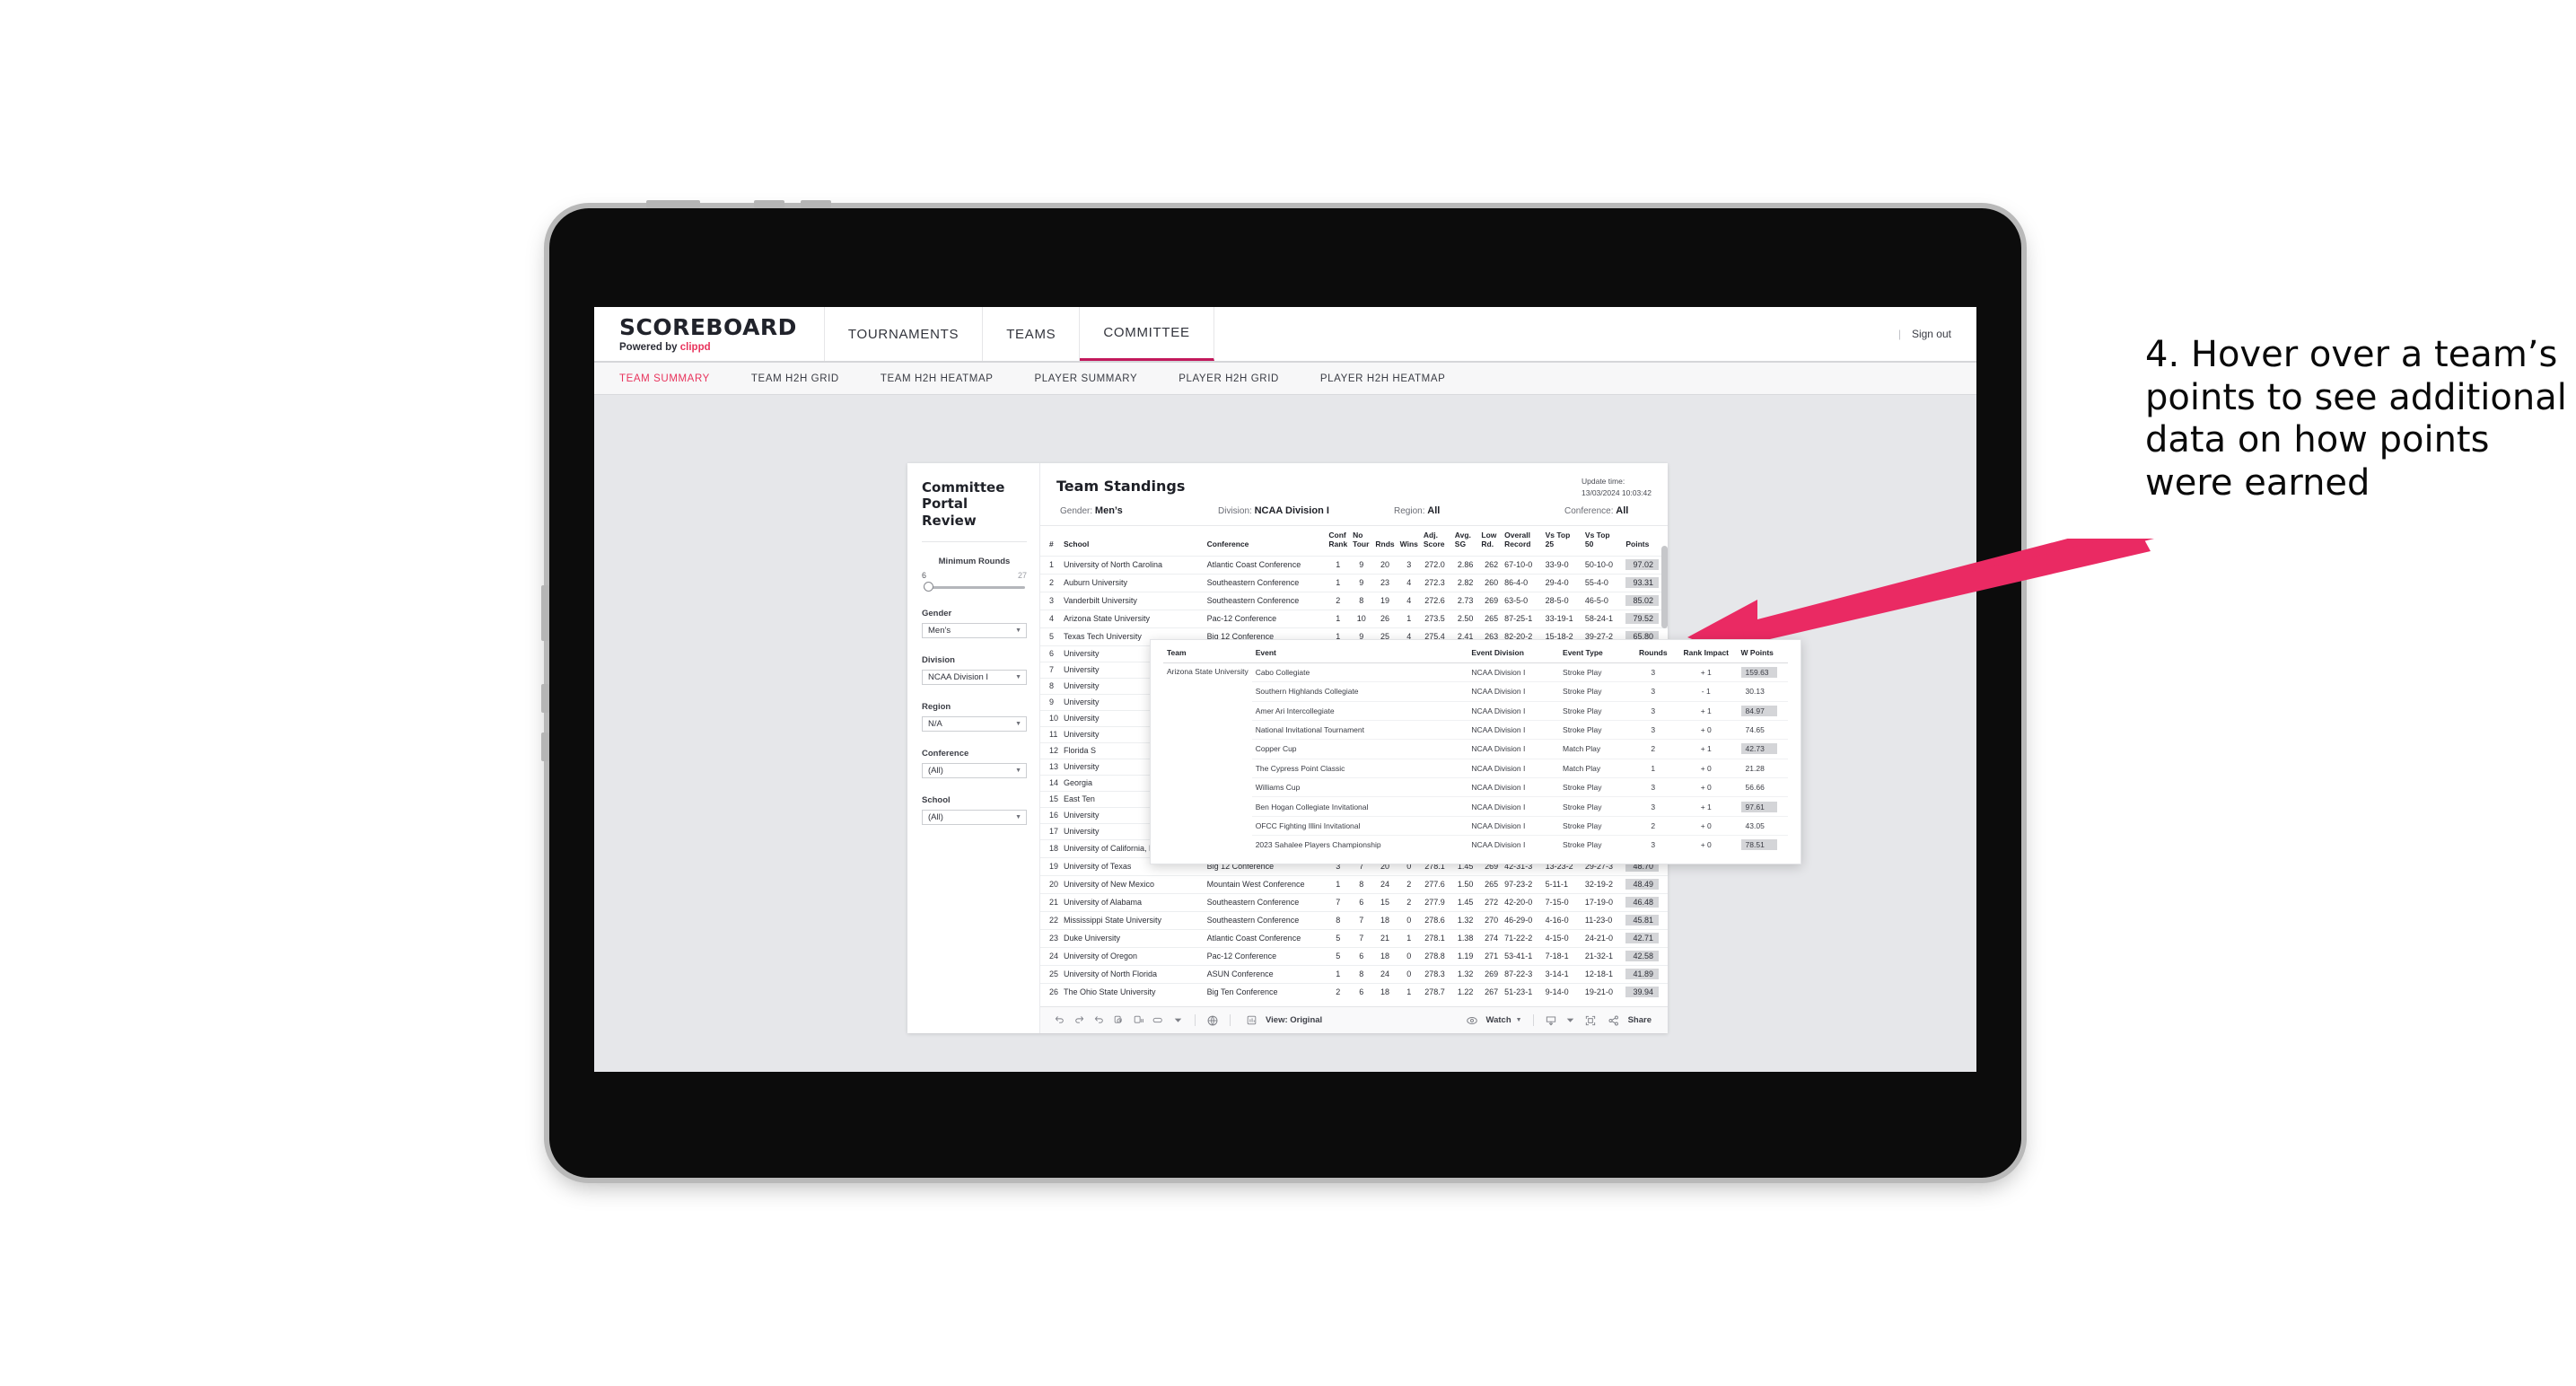 This screenshot has width=2576, height=1386. I want to click on col-conf-rank: Conf Rank, so click(1338, 541).